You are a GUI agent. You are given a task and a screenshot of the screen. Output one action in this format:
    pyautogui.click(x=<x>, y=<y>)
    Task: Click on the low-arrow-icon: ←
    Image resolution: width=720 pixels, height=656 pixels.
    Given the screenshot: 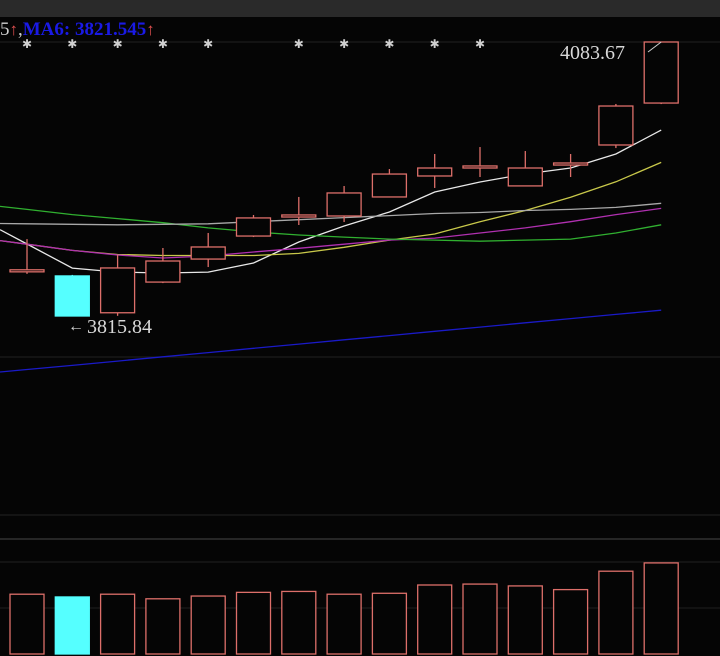 What is the action you would take?
    pyautogui.click(x=76, y=326)
    